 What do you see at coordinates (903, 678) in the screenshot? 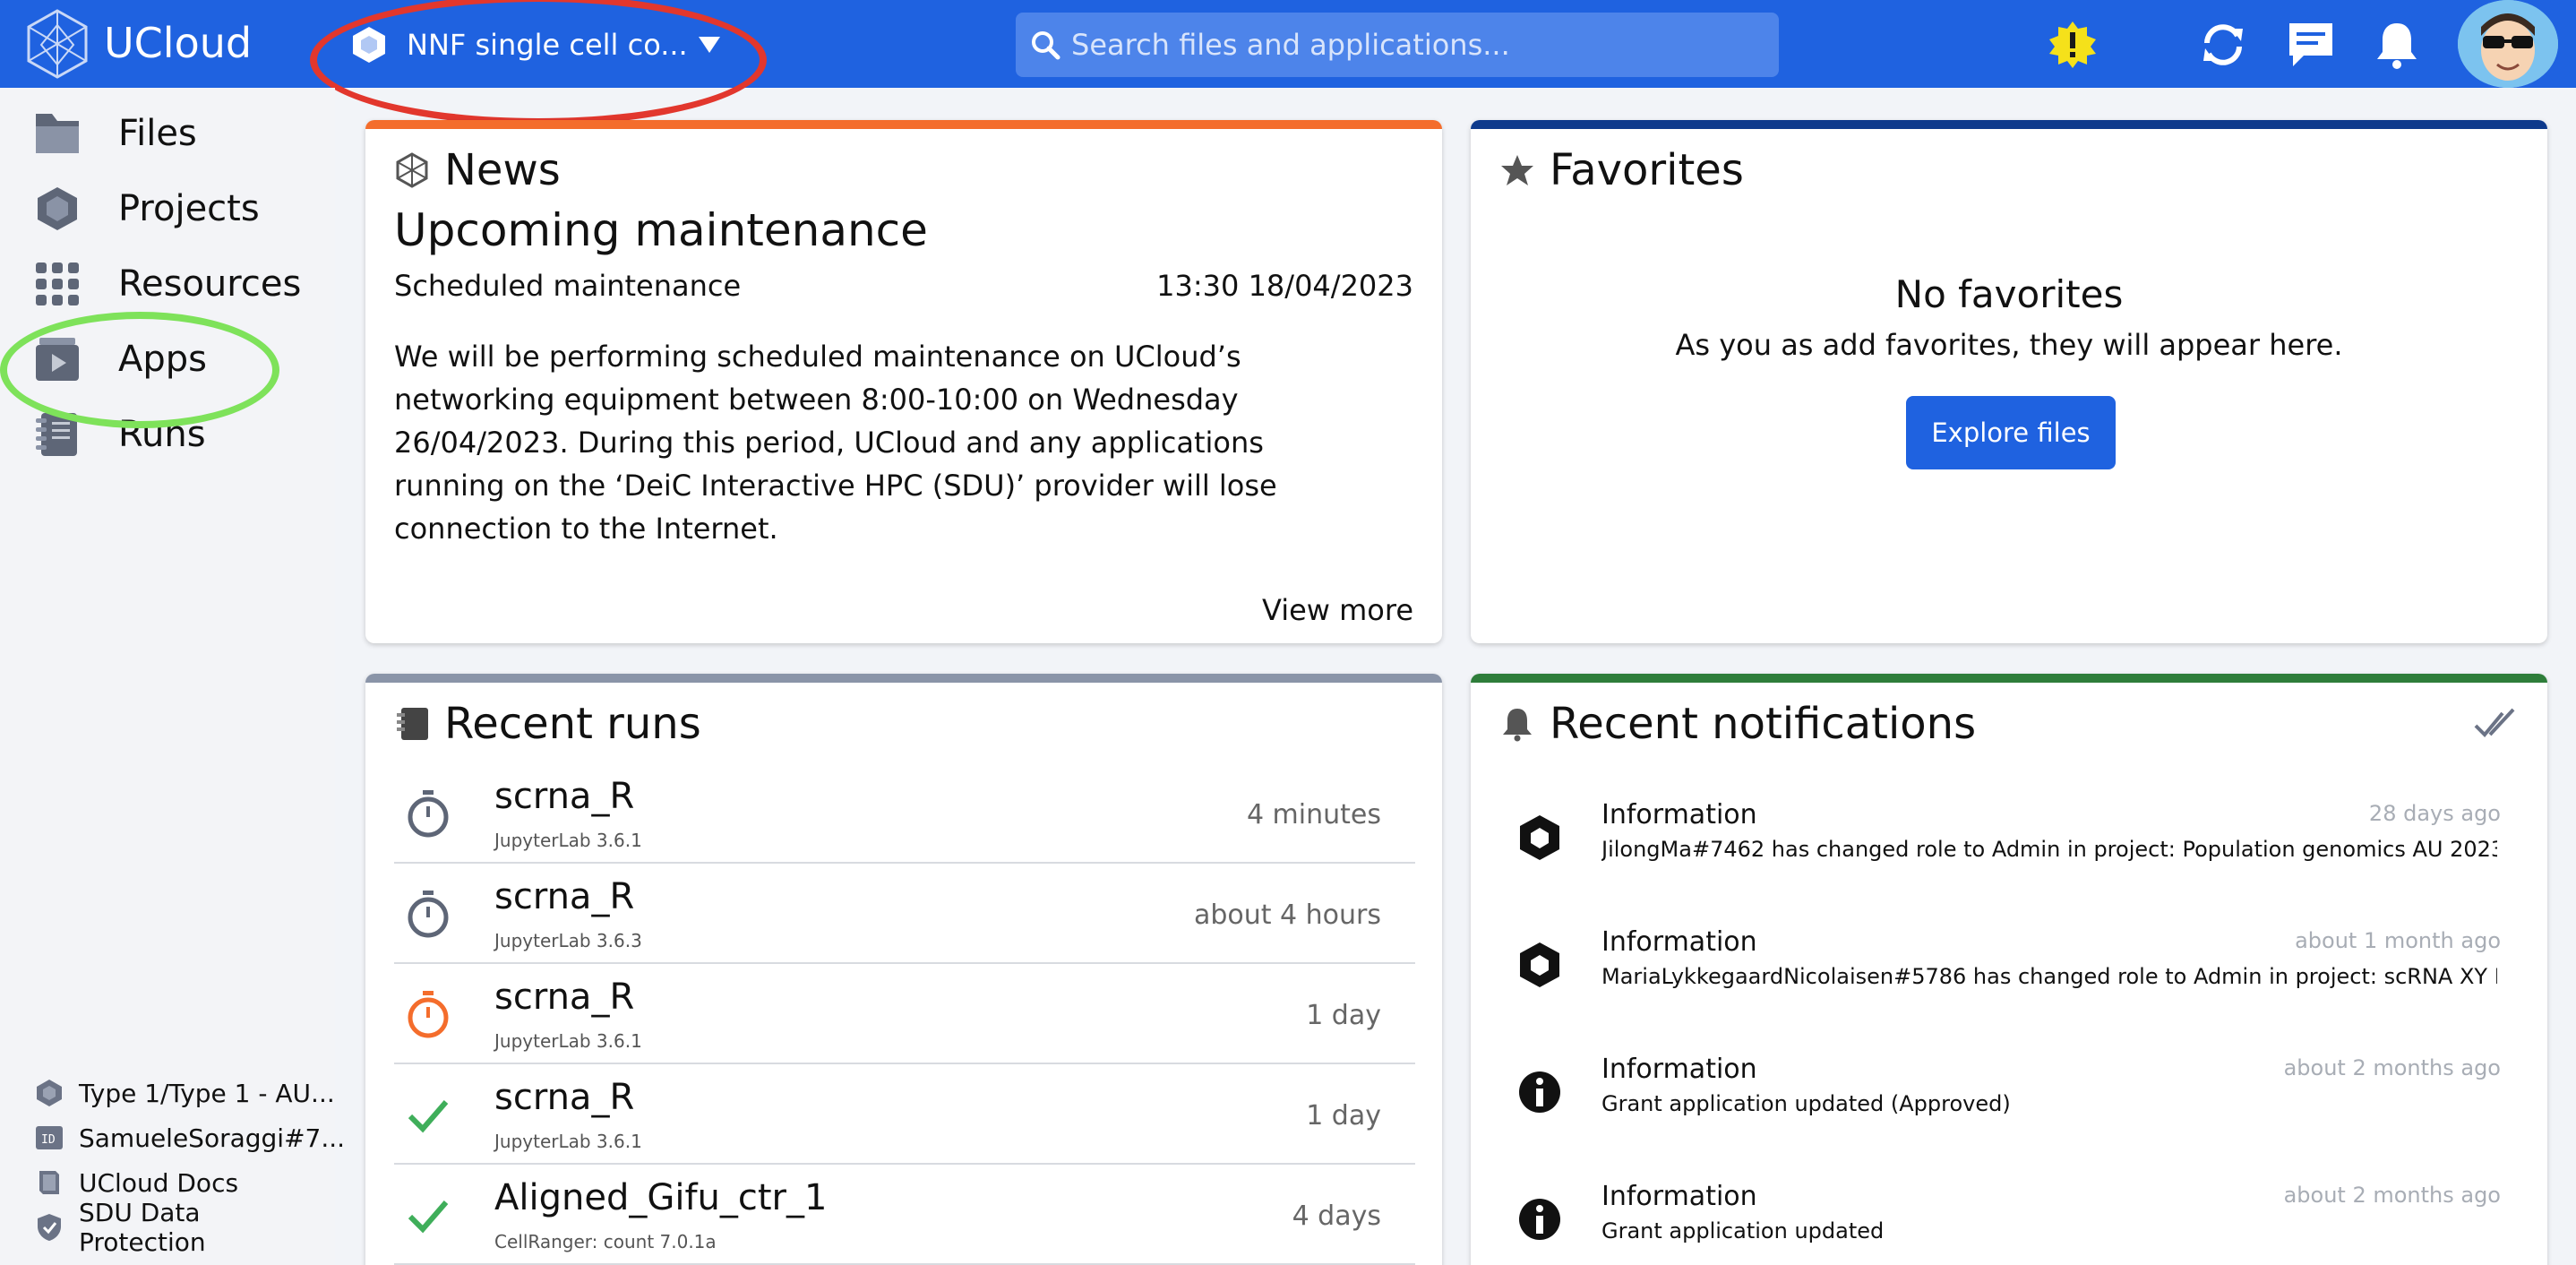
I see `runs-accent-bar` at bounding box center [903, 678].